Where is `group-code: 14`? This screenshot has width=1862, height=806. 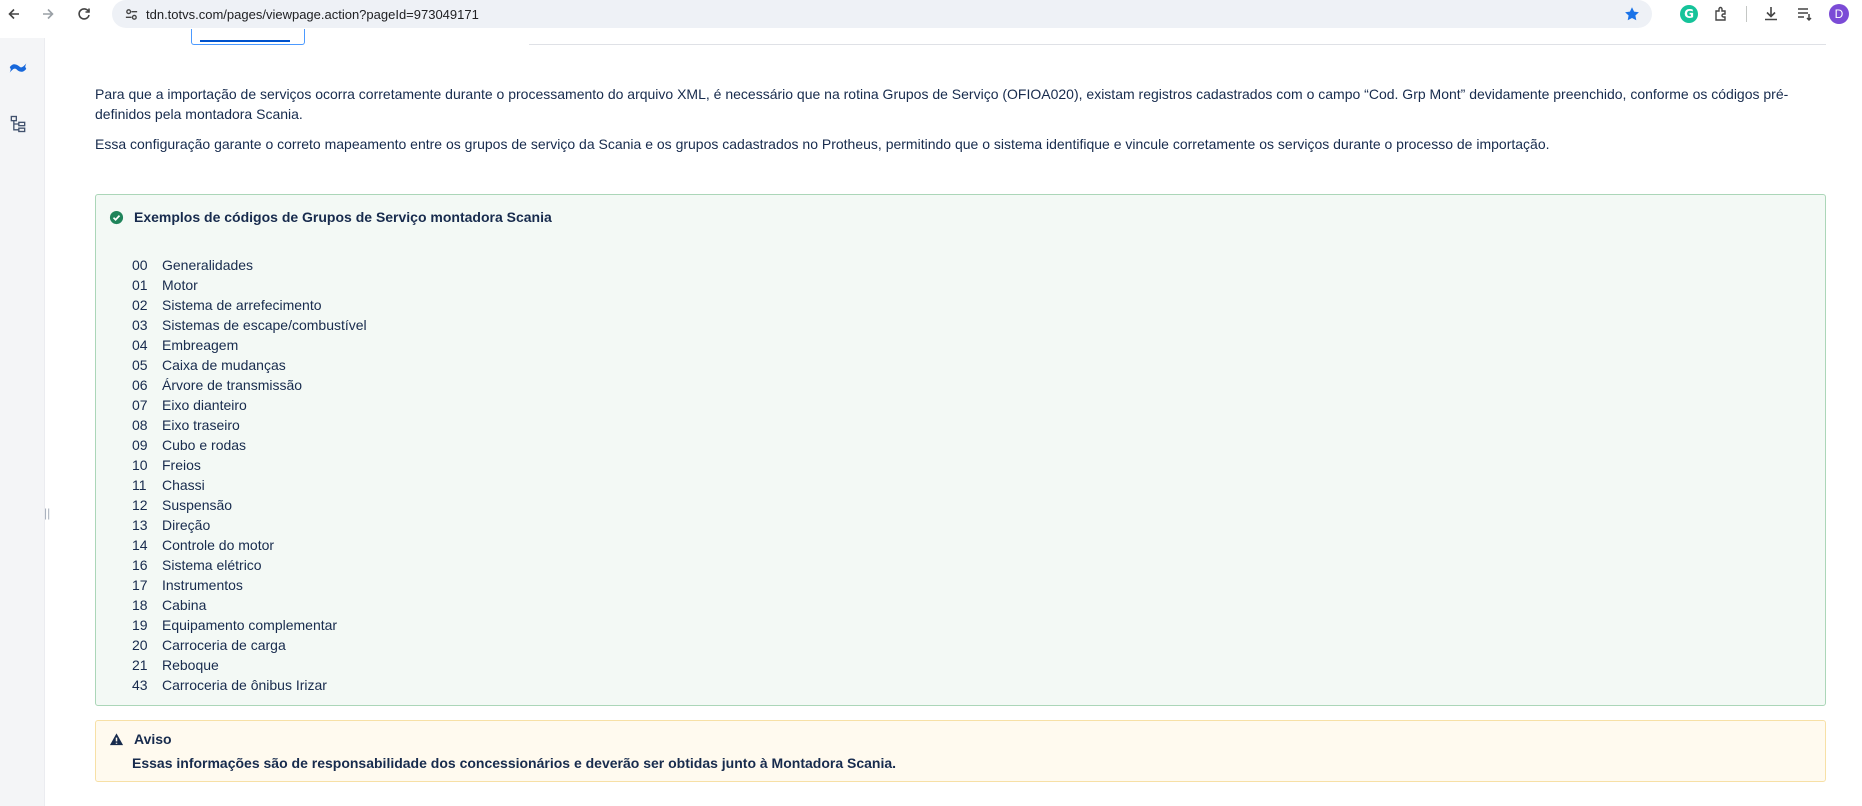 group-code: 14 is located at coordinates (140, 545).